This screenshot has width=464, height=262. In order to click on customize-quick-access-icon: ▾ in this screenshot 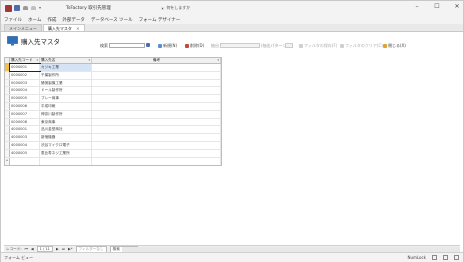, I will do `click(41, 8)`.